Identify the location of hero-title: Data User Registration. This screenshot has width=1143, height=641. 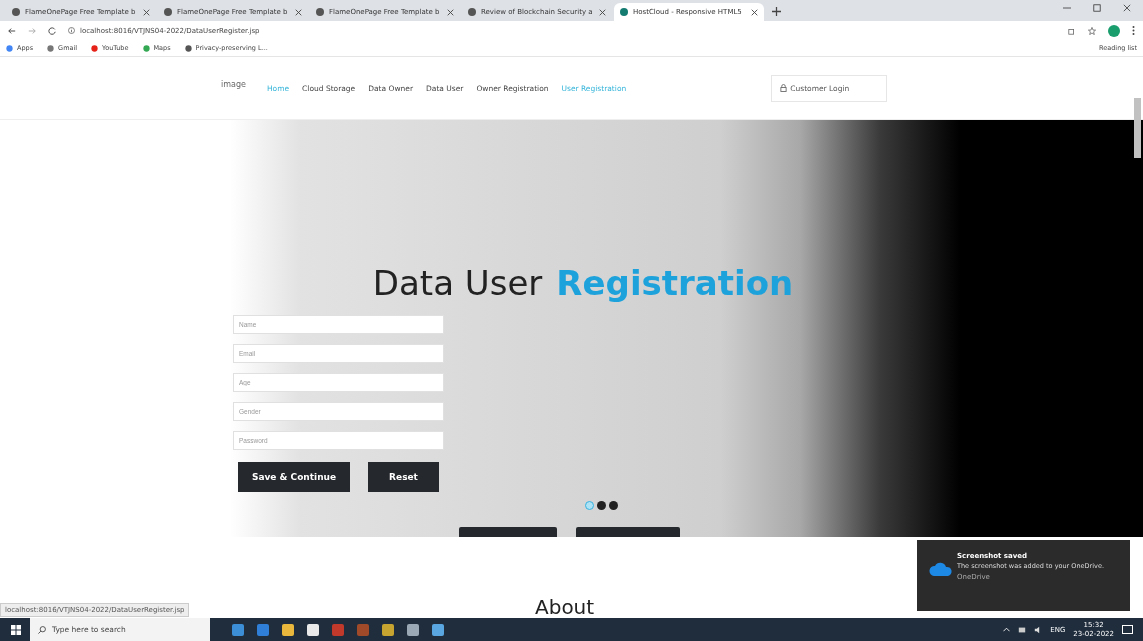
(583, 283).